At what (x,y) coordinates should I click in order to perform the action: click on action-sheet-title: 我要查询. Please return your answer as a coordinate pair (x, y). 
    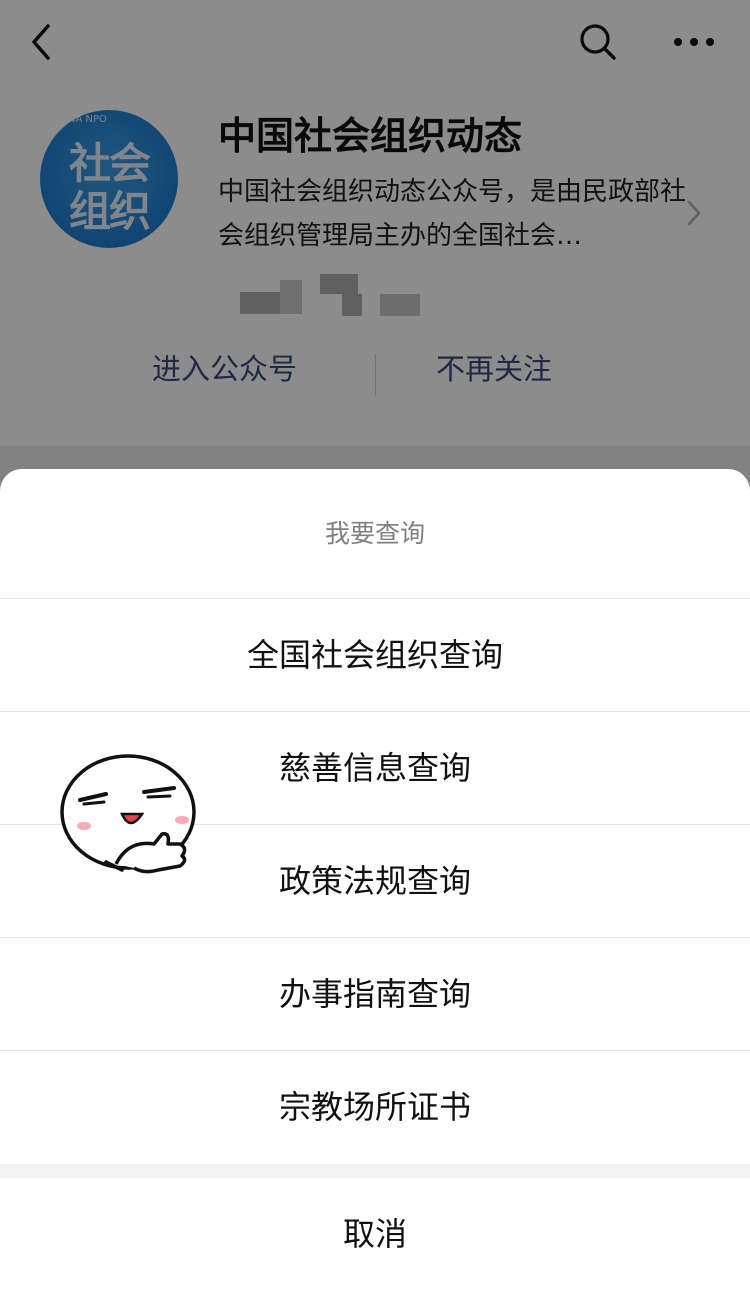
    Looking at the image, I should click on (375, 534).